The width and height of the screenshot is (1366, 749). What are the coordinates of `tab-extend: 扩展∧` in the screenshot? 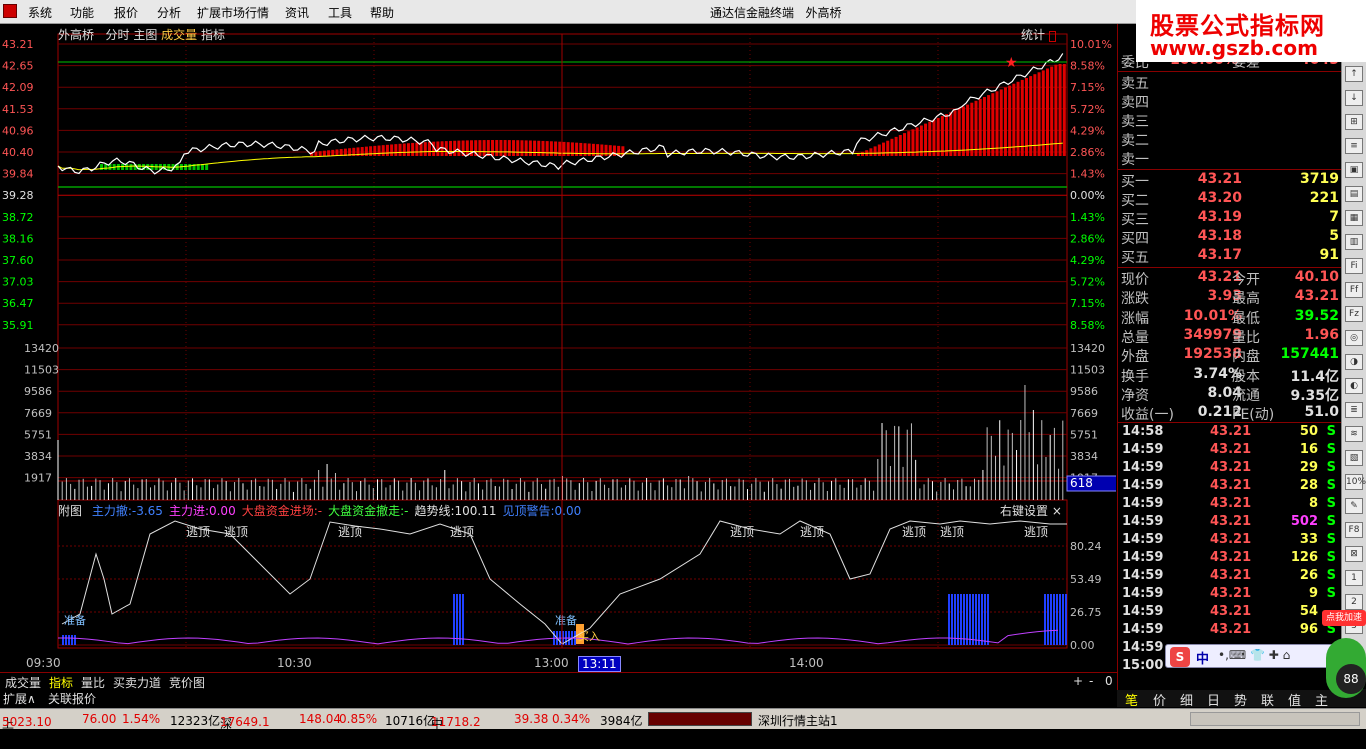 It's located at (19, 698).